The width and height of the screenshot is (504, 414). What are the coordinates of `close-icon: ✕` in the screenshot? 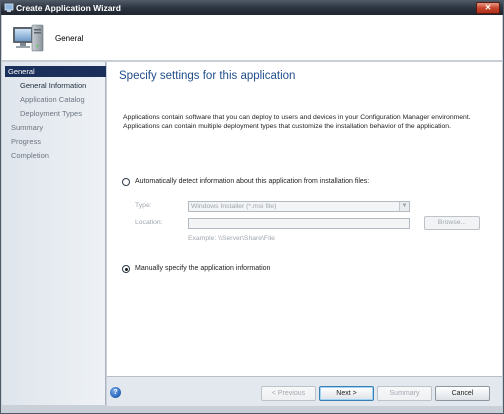 It's located at (488, 7).